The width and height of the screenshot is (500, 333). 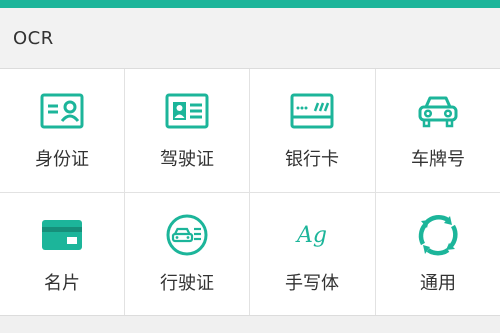 I want to click on car-plate-icon, so click(x=438, y=111).